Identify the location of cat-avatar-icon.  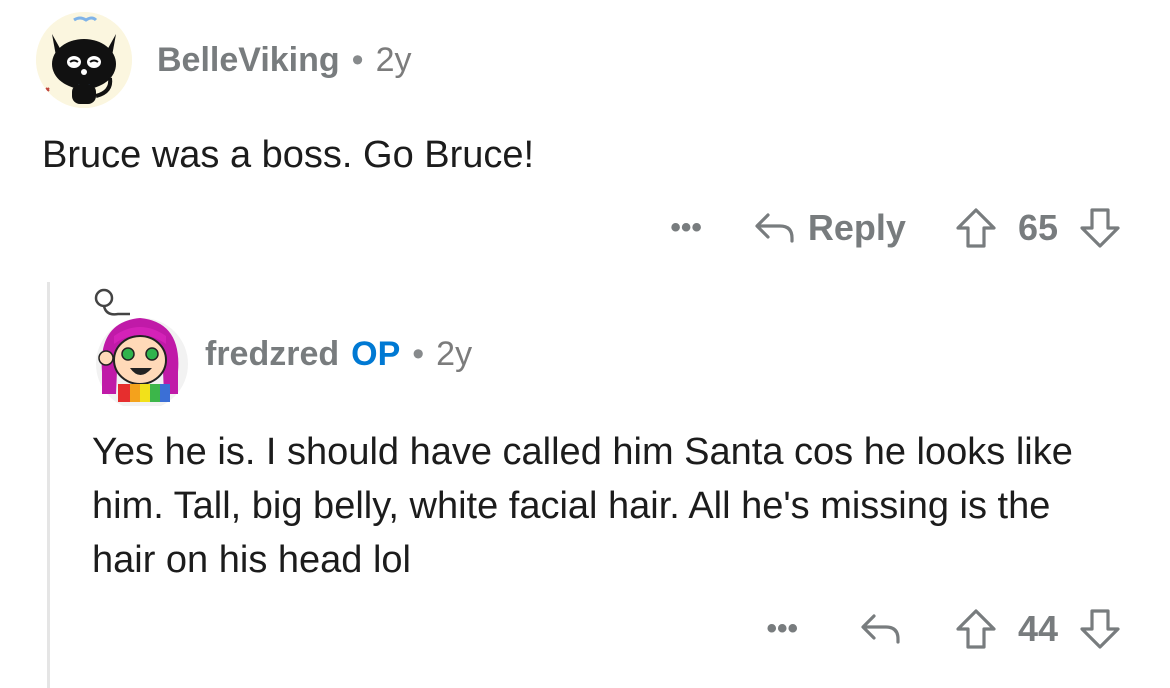
(84, 60).